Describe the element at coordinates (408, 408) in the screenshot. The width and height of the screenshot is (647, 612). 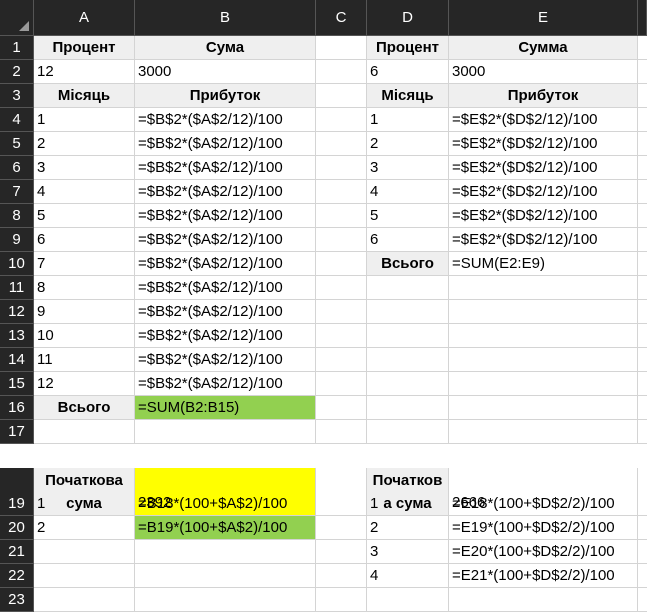
I see `cell-d16` at that location.